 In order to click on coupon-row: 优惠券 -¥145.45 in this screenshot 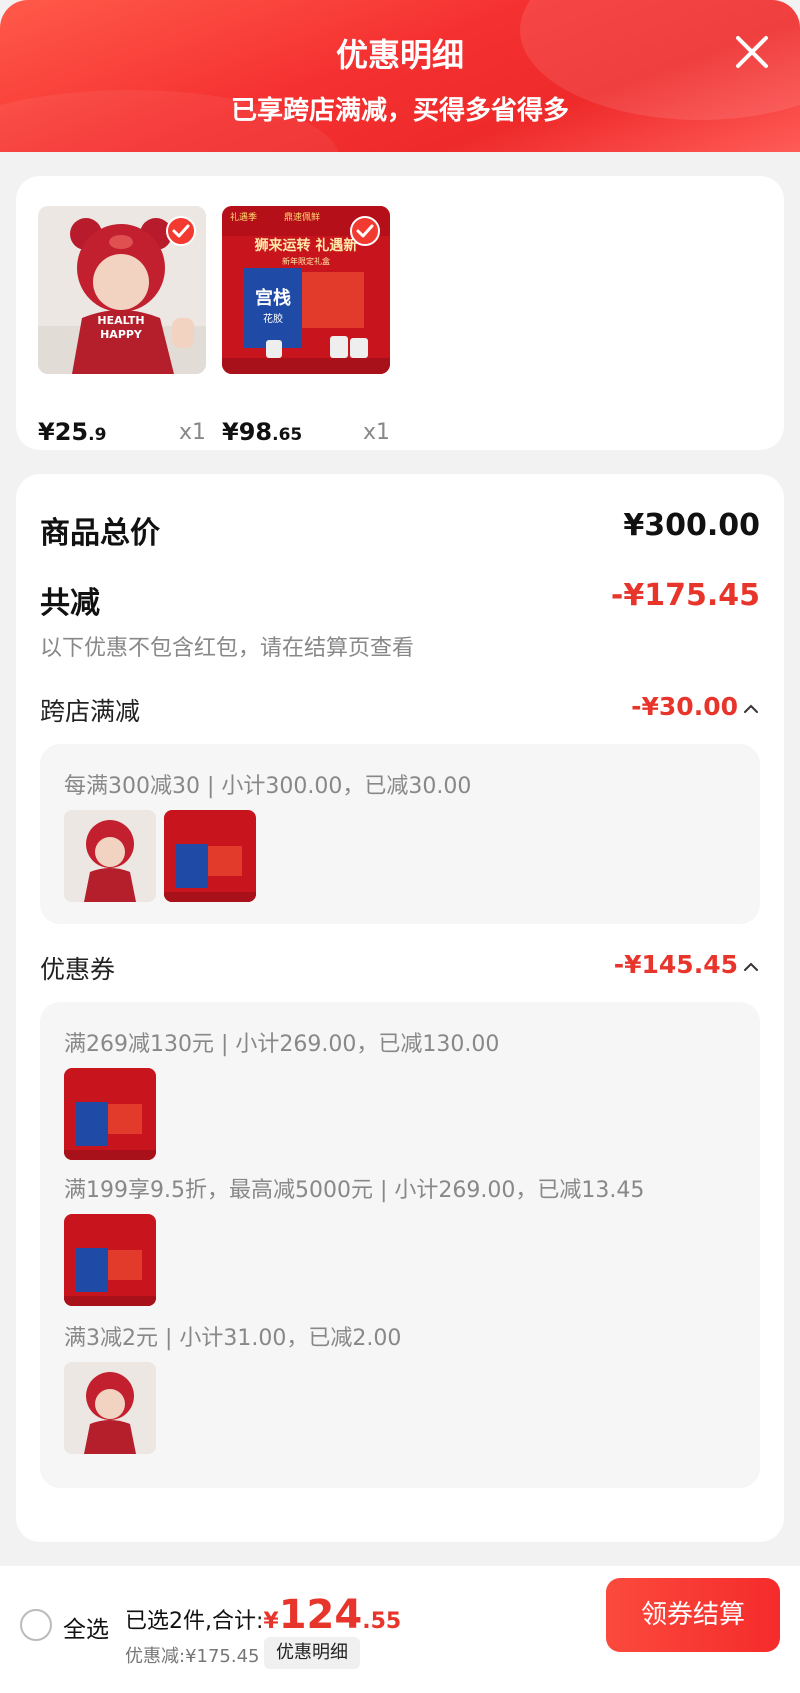, I will do `click(400, 967)`.